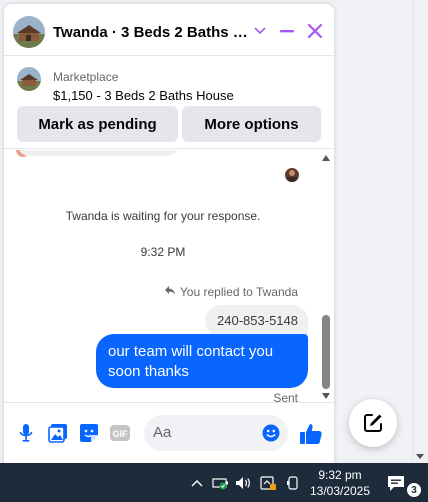  I want to click on chat-header: Twanda · 3 Beds 2 Baths House, so click(169, 30).